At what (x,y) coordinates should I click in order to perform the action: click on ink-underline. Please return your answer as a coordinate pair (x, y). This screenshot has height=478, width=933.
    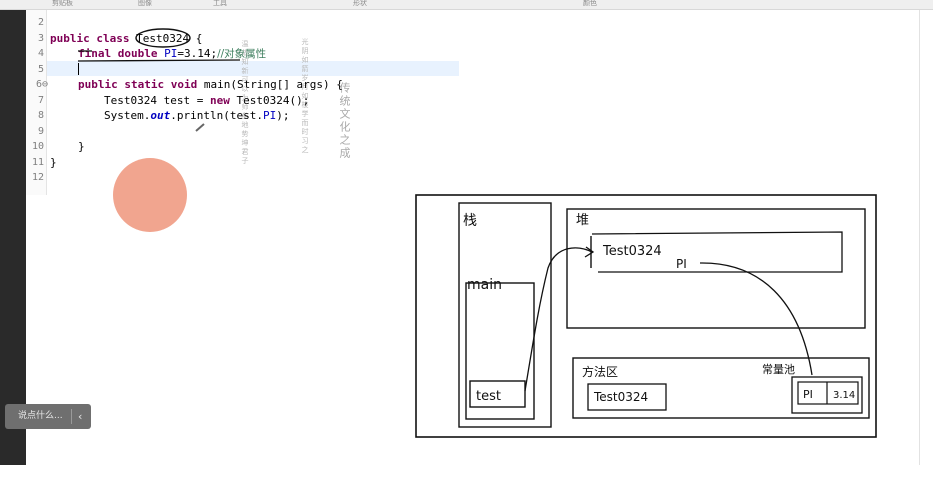
    Looking at the image, I should click on (159, 60).